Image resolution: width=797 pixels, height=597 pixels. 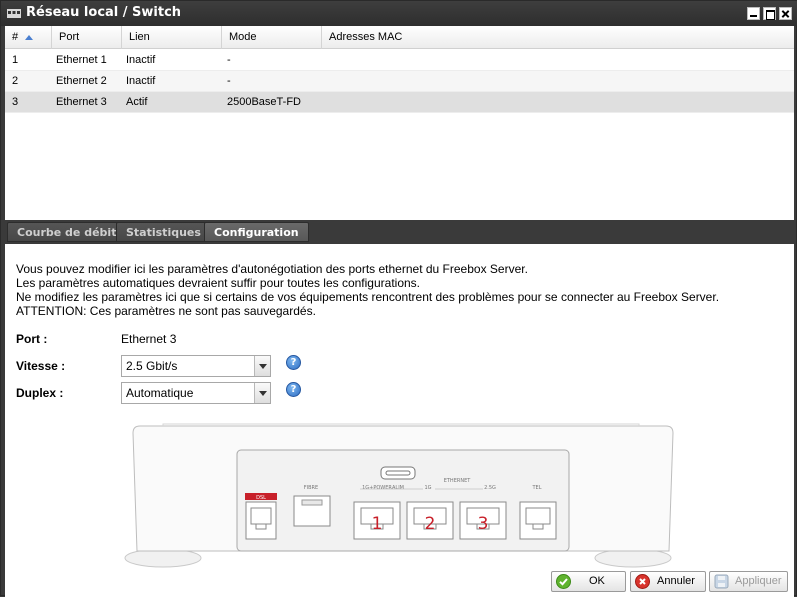 What do you see at coordinates (558, 37) in the screenshot?
I see `column-header-mac: Adresses MAC` at bounding box center [558, 37].